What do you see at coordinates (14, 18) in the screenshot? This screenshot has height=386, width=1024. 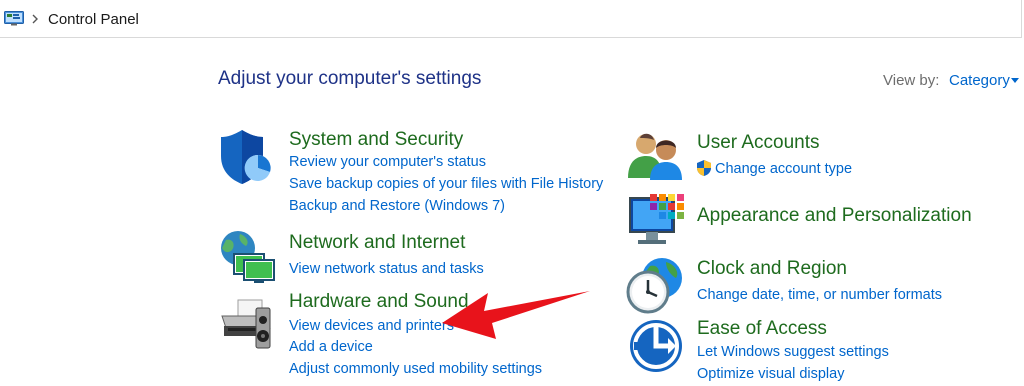 I see `control-panel-icon` at bounding box center [14, 18].